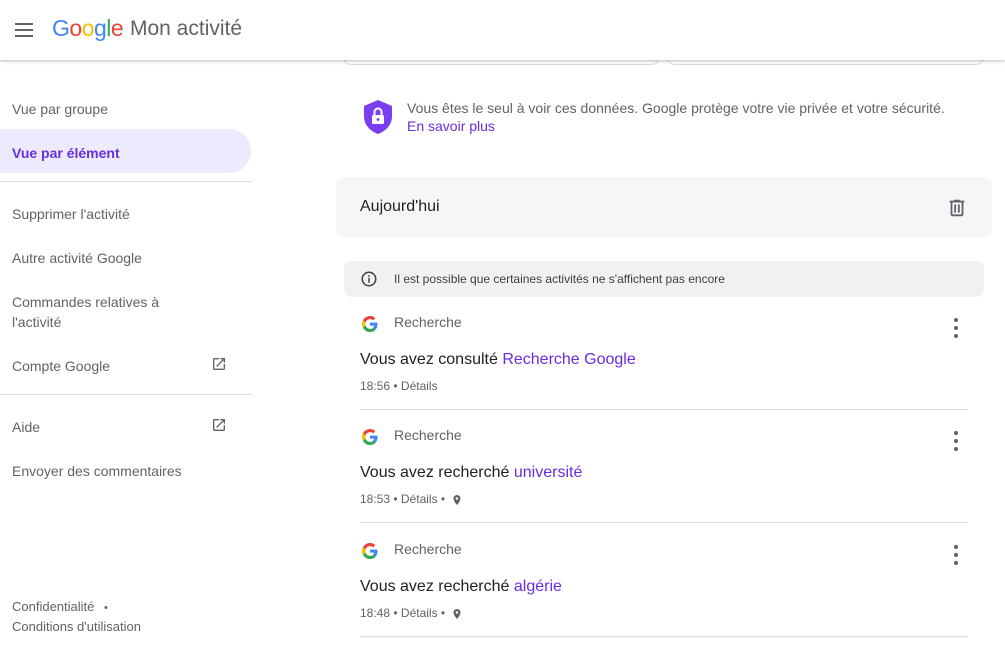 The image size is (1005, 654). I want to click on info-icon, so click(369, 279).